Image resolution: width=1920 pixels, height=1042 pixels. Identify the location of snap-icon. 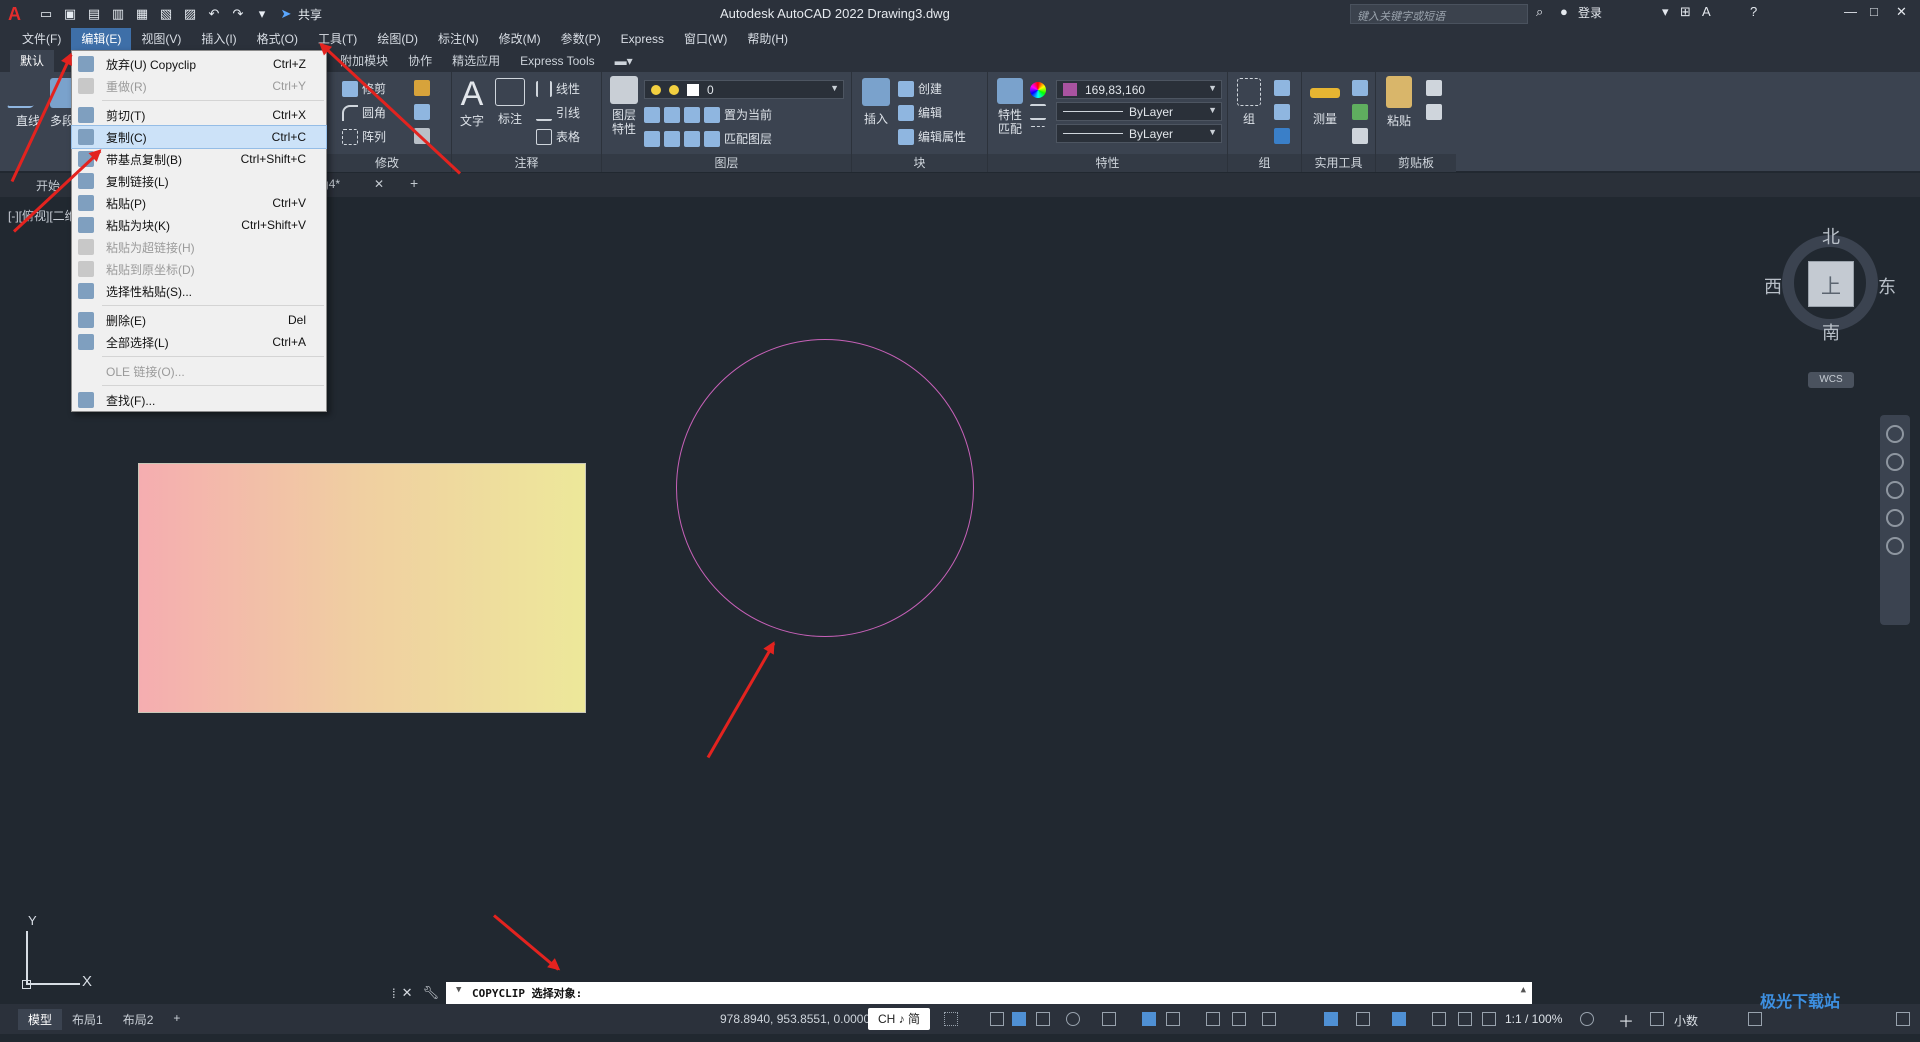
(997, 1019).